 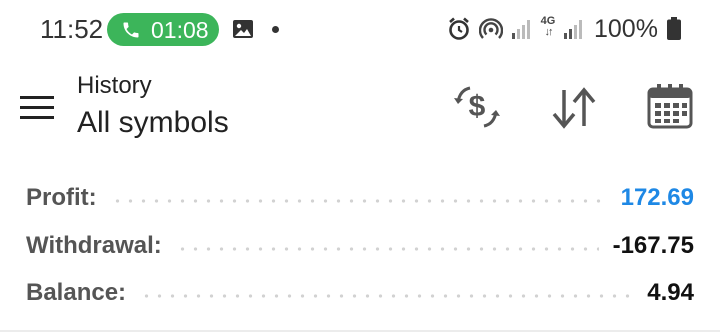 I want to click on phone-icon, so click(x=131, y=30).